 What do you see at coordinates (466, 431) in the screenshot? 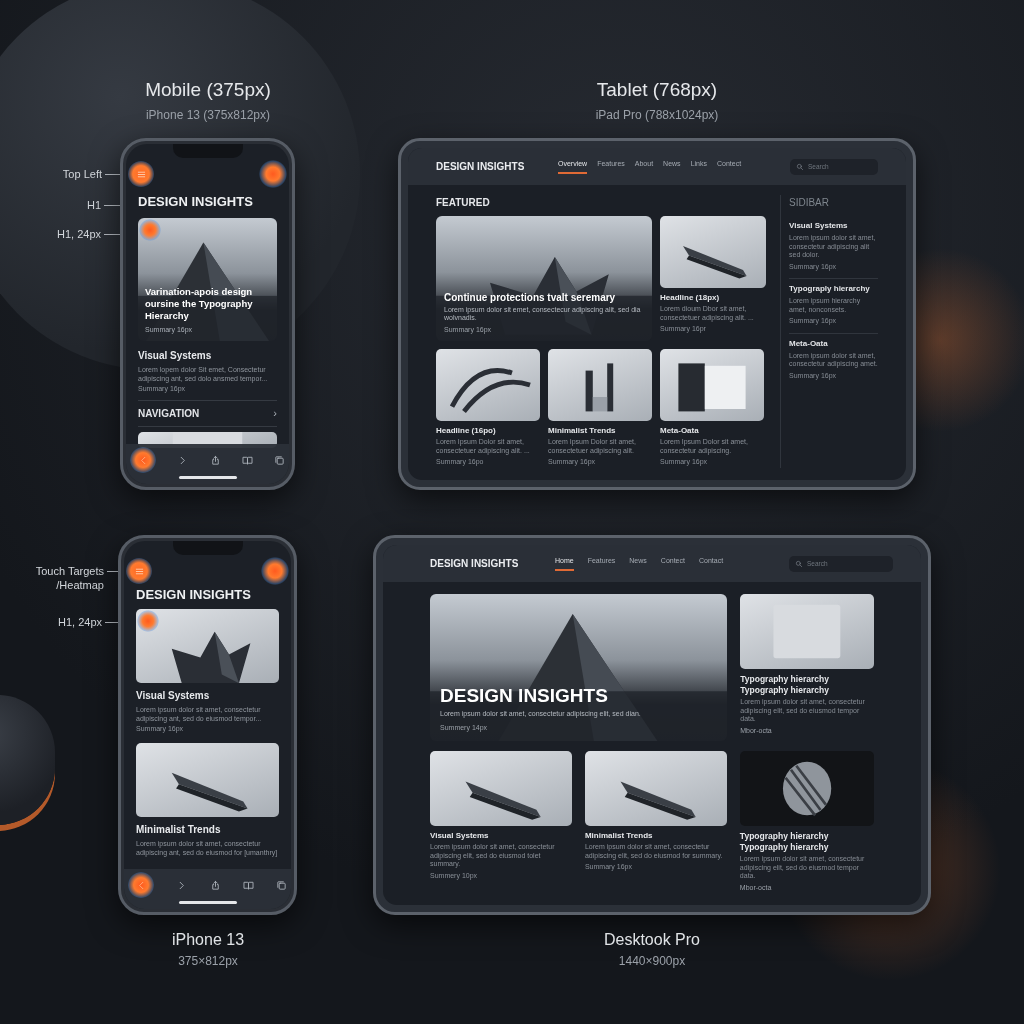
I see `card-title: Headline (16po)` at bounding box center [466, 431].